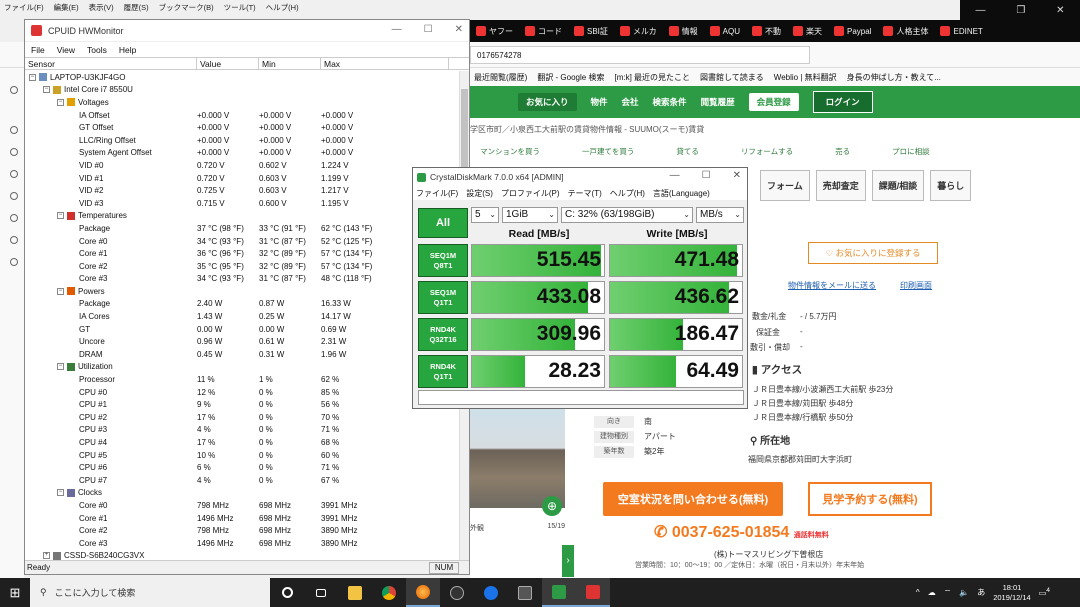 The width and height of the screenshot is (1080, 607). Describe the element at coordinates (66, 50) in the screenshot. I see `menu-view: View` at that location.